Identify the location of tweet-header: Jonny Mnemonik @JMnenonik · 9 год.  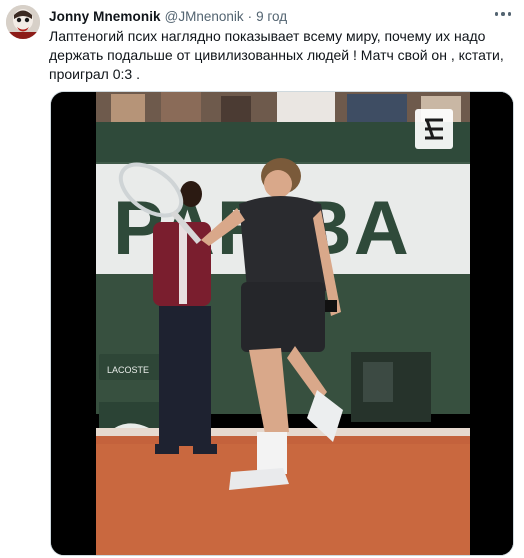
(273, 16).